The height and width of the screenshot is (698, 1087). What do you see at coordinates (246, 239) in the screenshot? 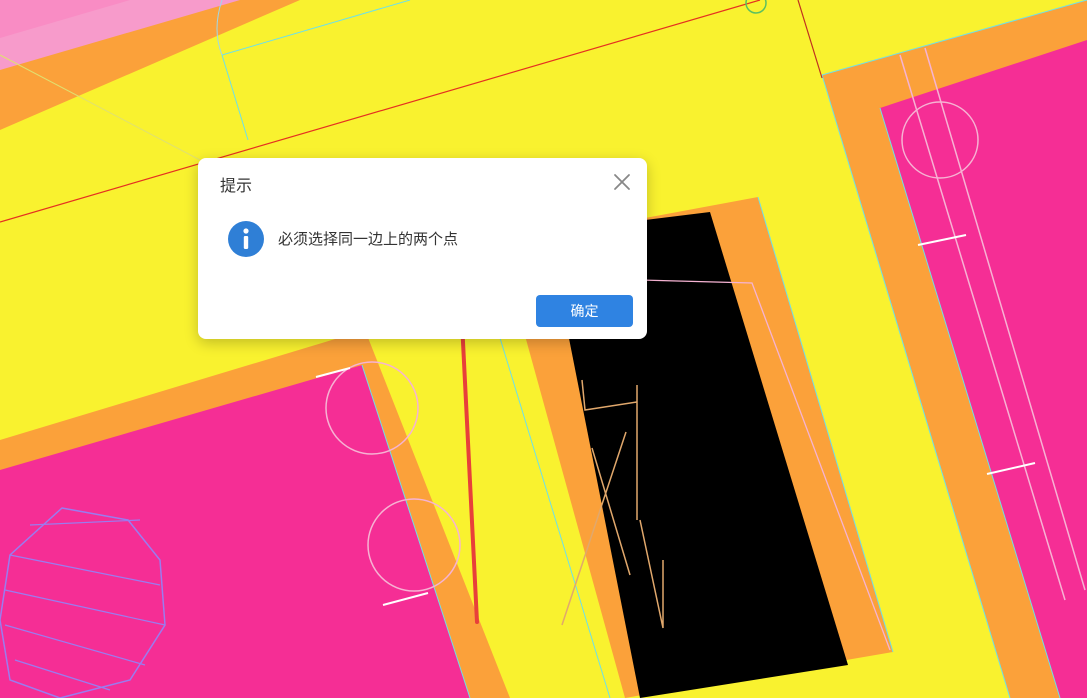
I see `info-icon` at bounding box center [246, 239].